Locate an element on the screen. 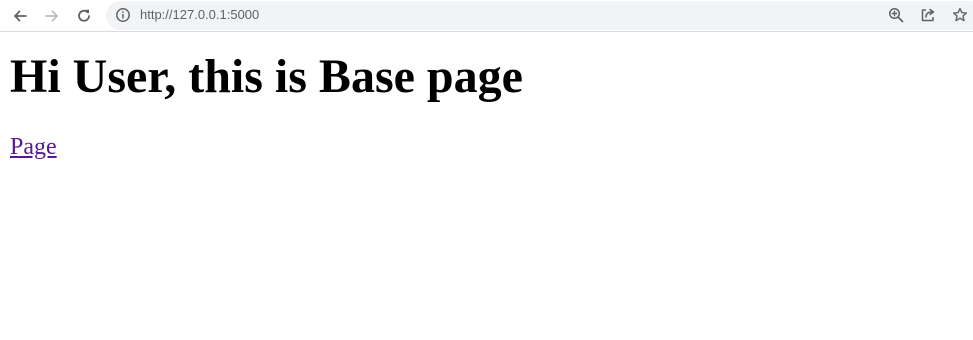  browser-toolbar: http://127.0.0.1:5000 is located at coordinates (486, 16).